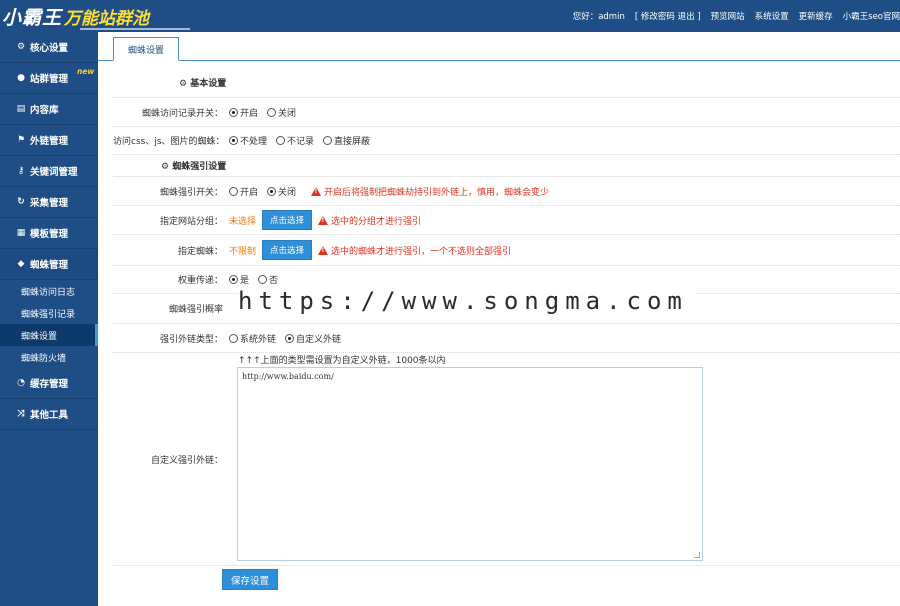 This screenshot has height=606, width=900. Describe the element at coordinates (598, 17) in the screenshot. I see `greeting-text: 您好：admin` at that location.